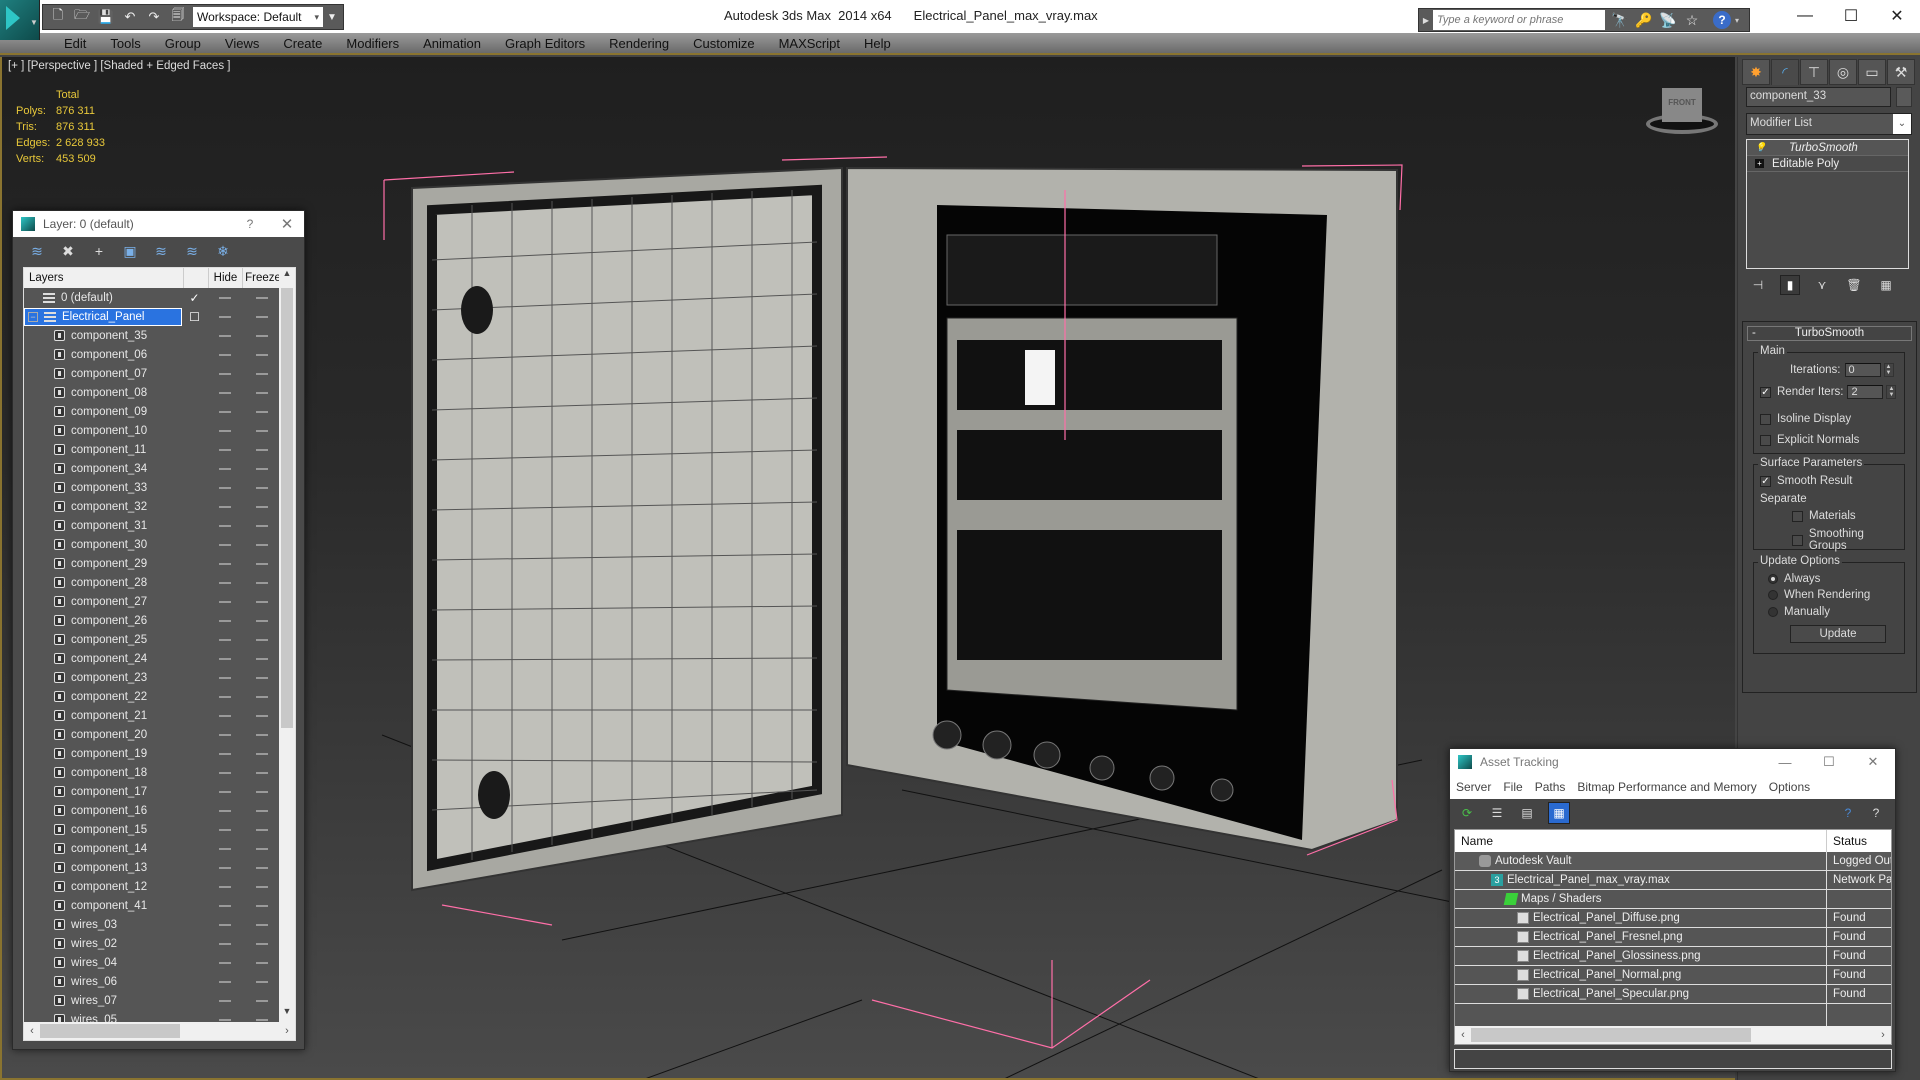 The height and width of the screenshot is (1080, 1920). What do you see at coordinates (1848, 813) in the screenshot?
I see `help-globe-icon: ?` at bounding box center [1848, 813].